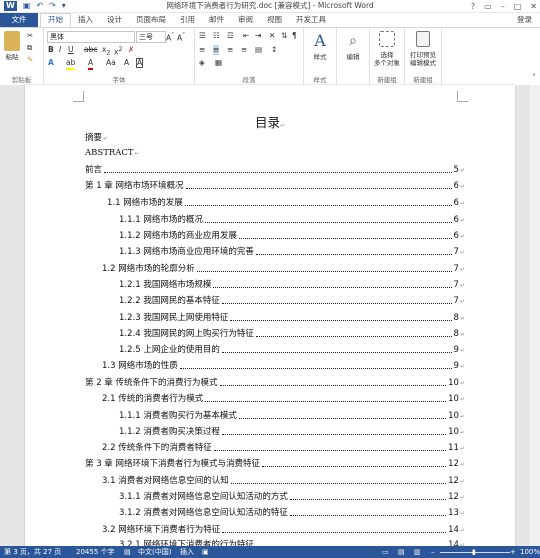  I want to click on distributed-icon: ▤, so click(258, 50).